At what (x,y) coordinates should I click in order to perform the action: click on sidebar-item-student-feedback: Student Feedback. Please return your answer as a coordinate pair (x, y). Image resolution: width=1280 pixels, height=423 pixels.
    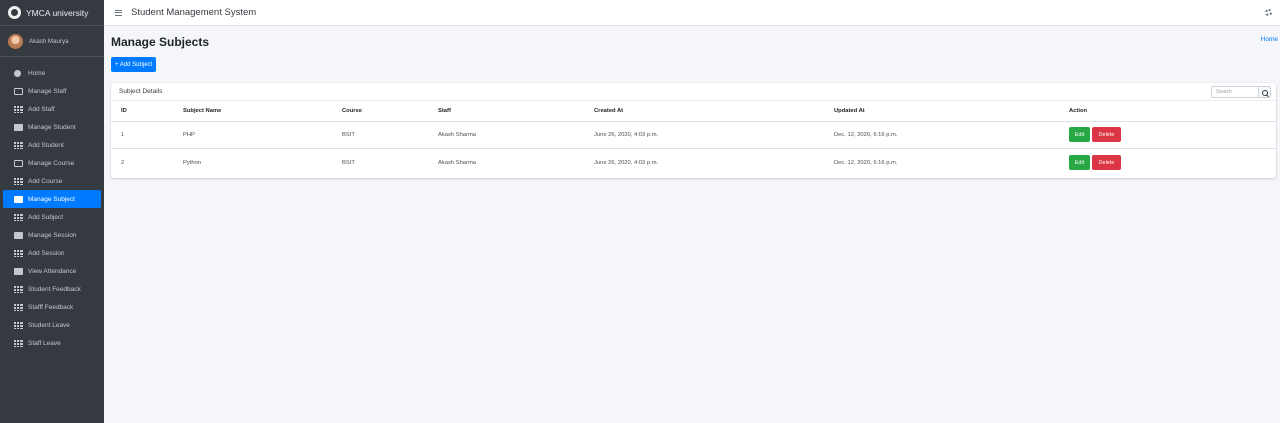
    Looking at the image, I should click on (52, 289).